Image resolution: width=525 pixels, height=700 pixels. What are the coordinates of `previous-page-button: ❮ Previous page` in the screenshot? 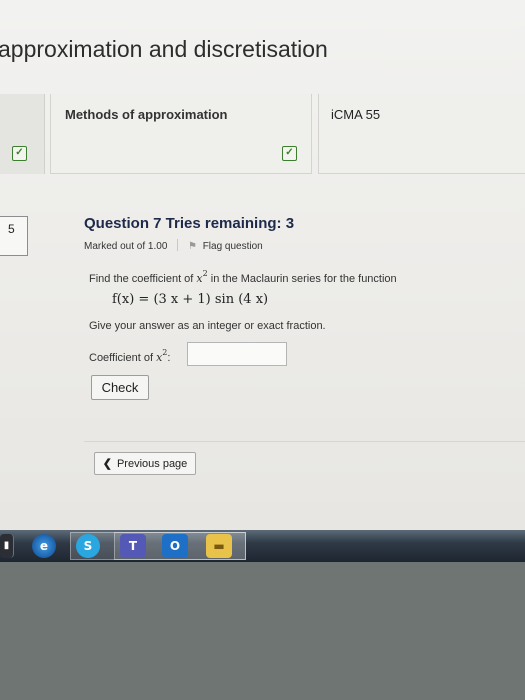 It's located at (145, 463).